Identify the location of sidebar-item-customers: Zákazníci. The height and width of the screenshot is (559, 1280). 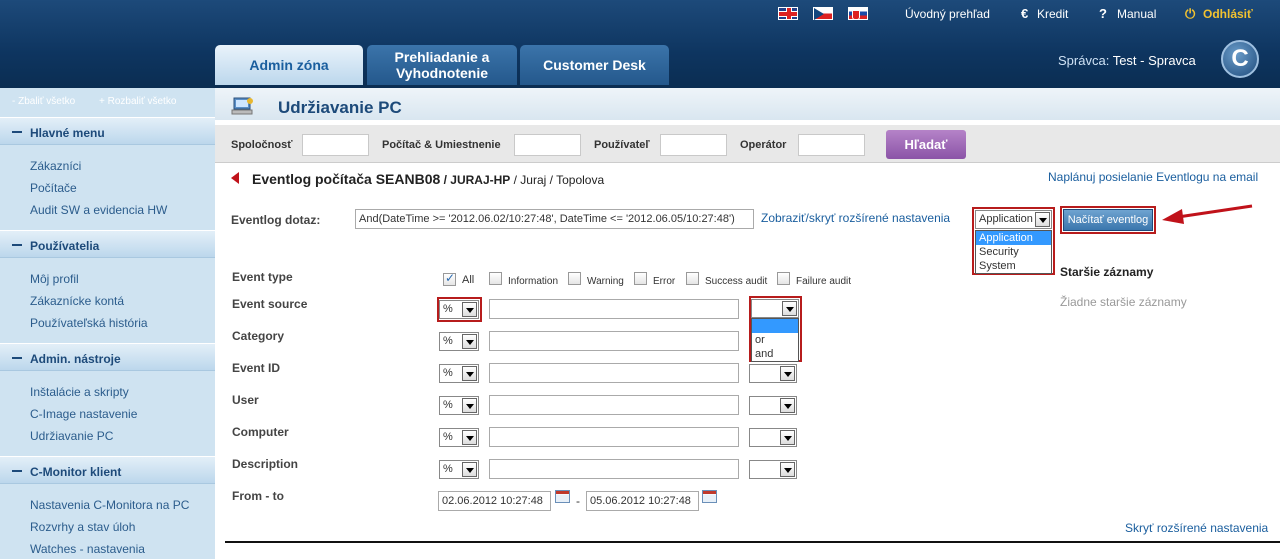
(55, 166).